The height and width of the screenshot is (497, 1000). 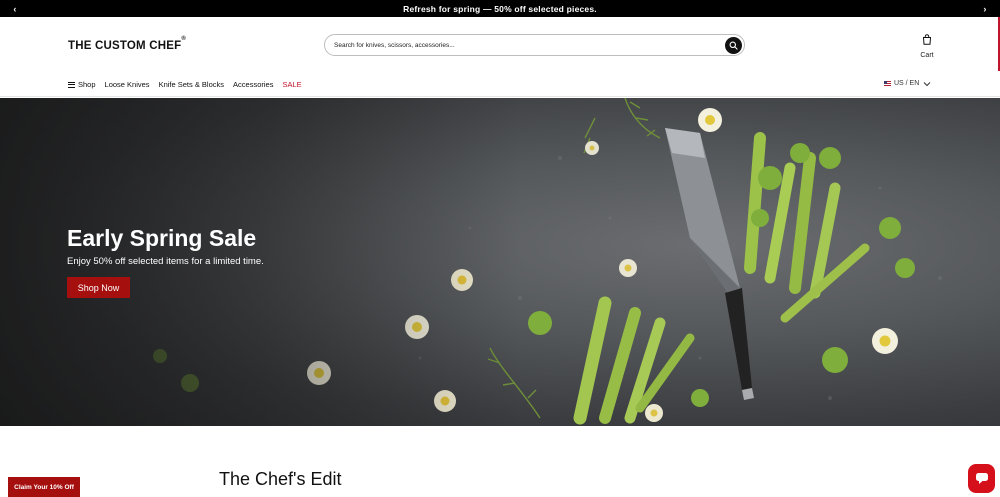 What do you see at coordinates (15, 8) in the screenshot?
I see `chevron-left-icon: ‹` at bounding box center [15, 8].